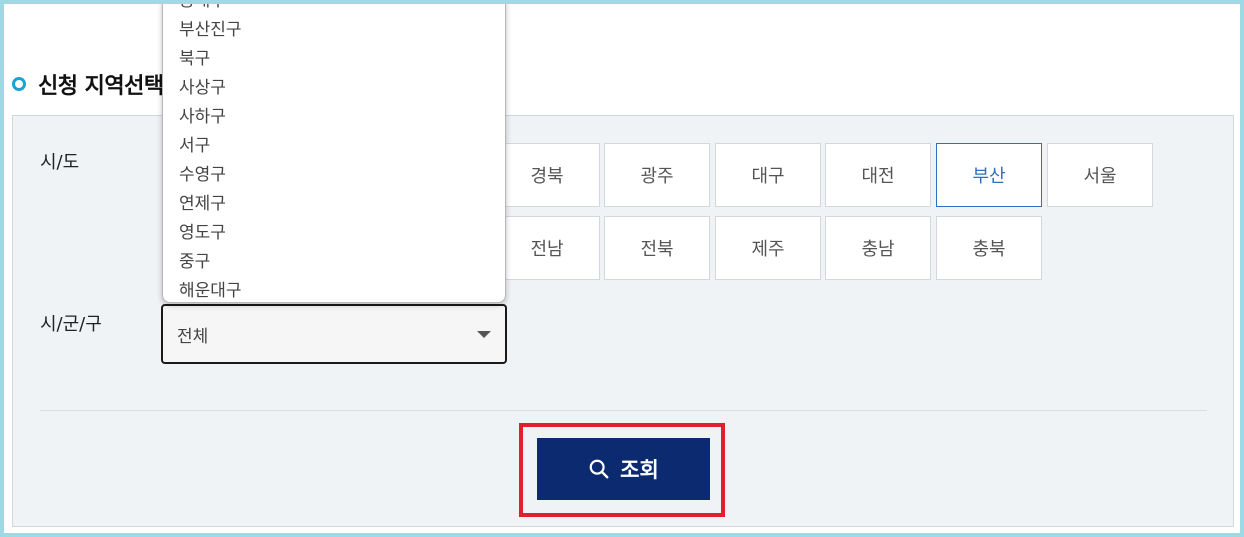 The width and height of the screenshot is (1244, 537). Describe the element at coordinates (334, 204) in the screenshot. I see `dropdown-option: 연제구` at that location.